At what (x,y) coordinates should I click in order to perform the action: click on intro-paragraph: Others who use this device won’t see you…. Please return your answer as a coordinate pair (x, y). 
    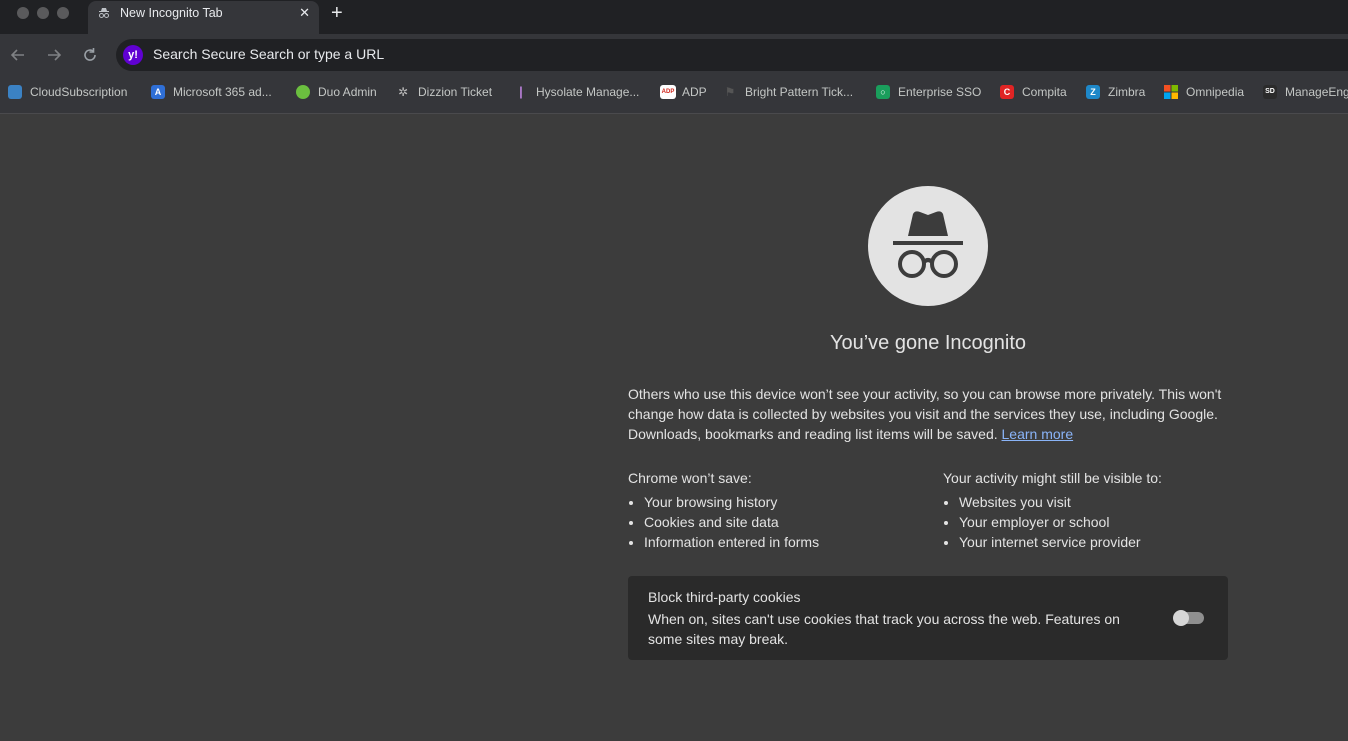
    Looking at the image, I should click on (928, 414).